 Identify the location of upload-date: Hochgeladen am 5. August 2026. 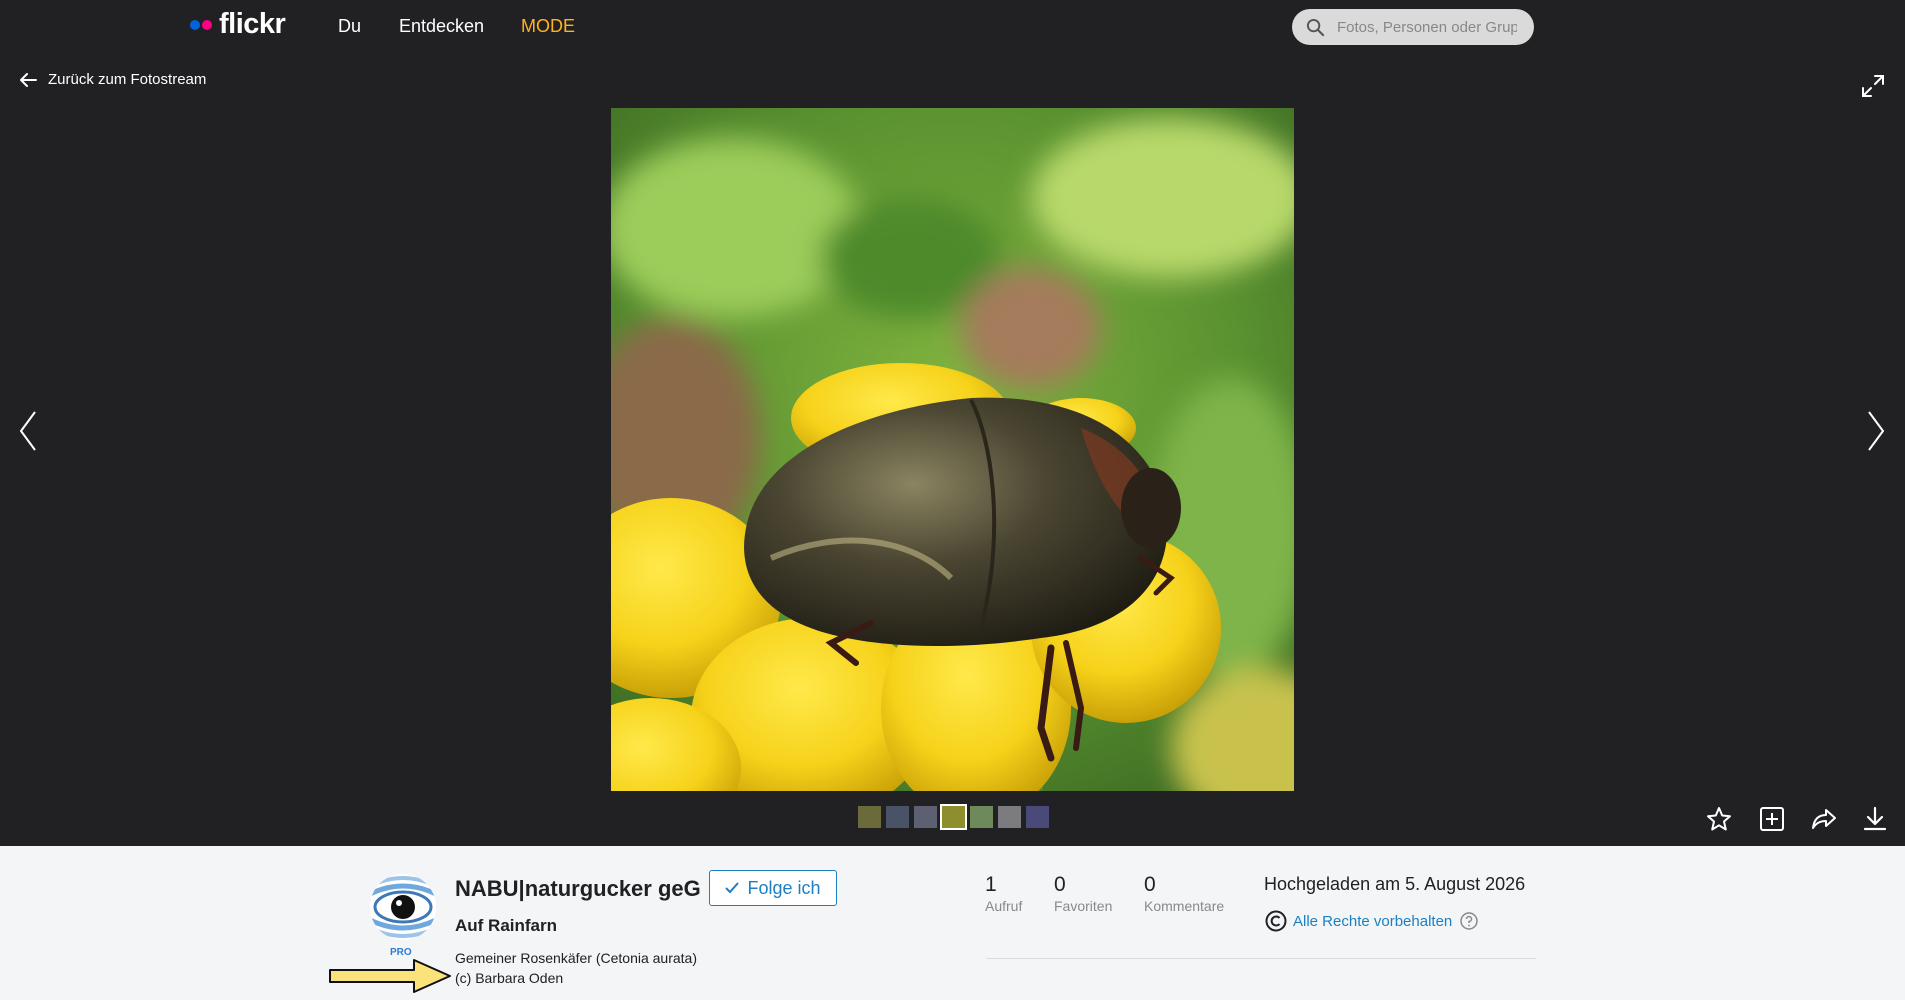
(1395, 884).